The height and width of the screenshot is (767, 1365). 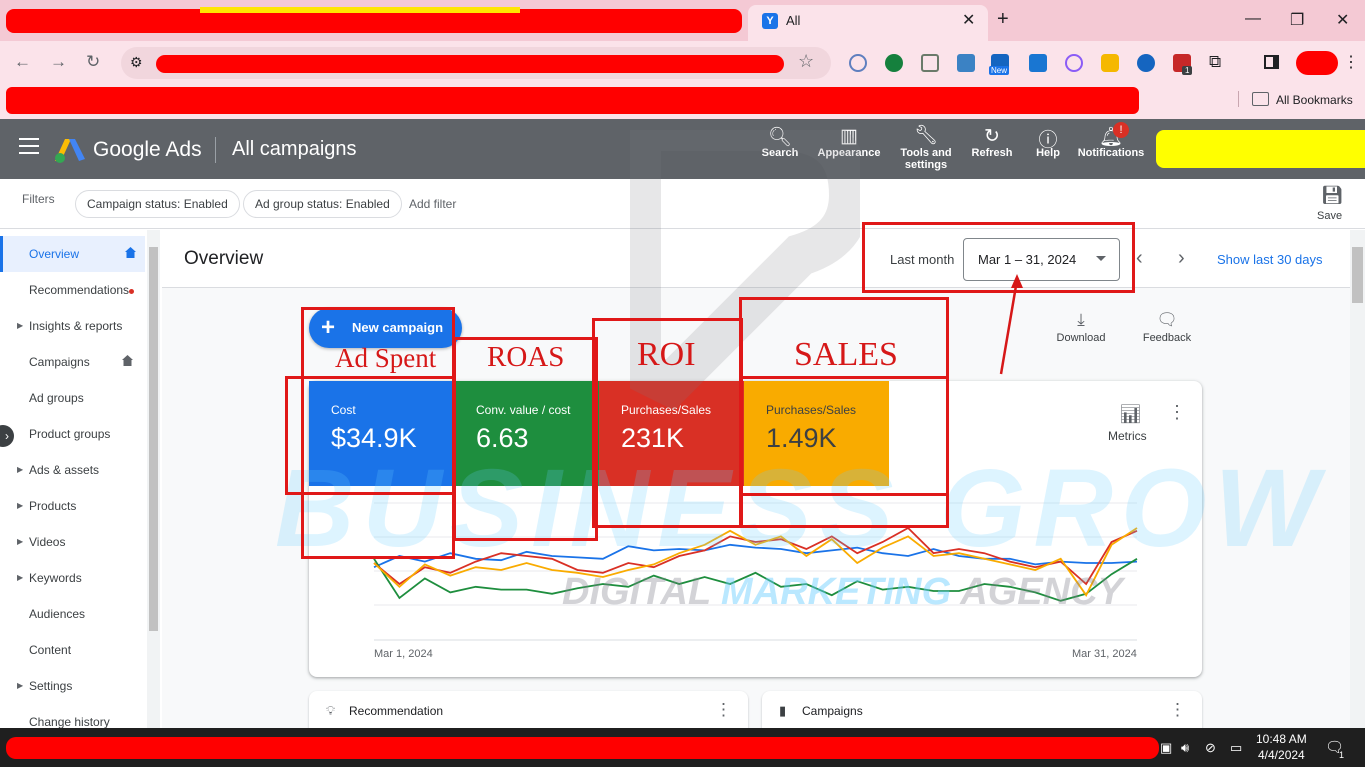 I want to click on notifications-tool-button: 🔔︎ Notifications, so click(x=1111, y=142).